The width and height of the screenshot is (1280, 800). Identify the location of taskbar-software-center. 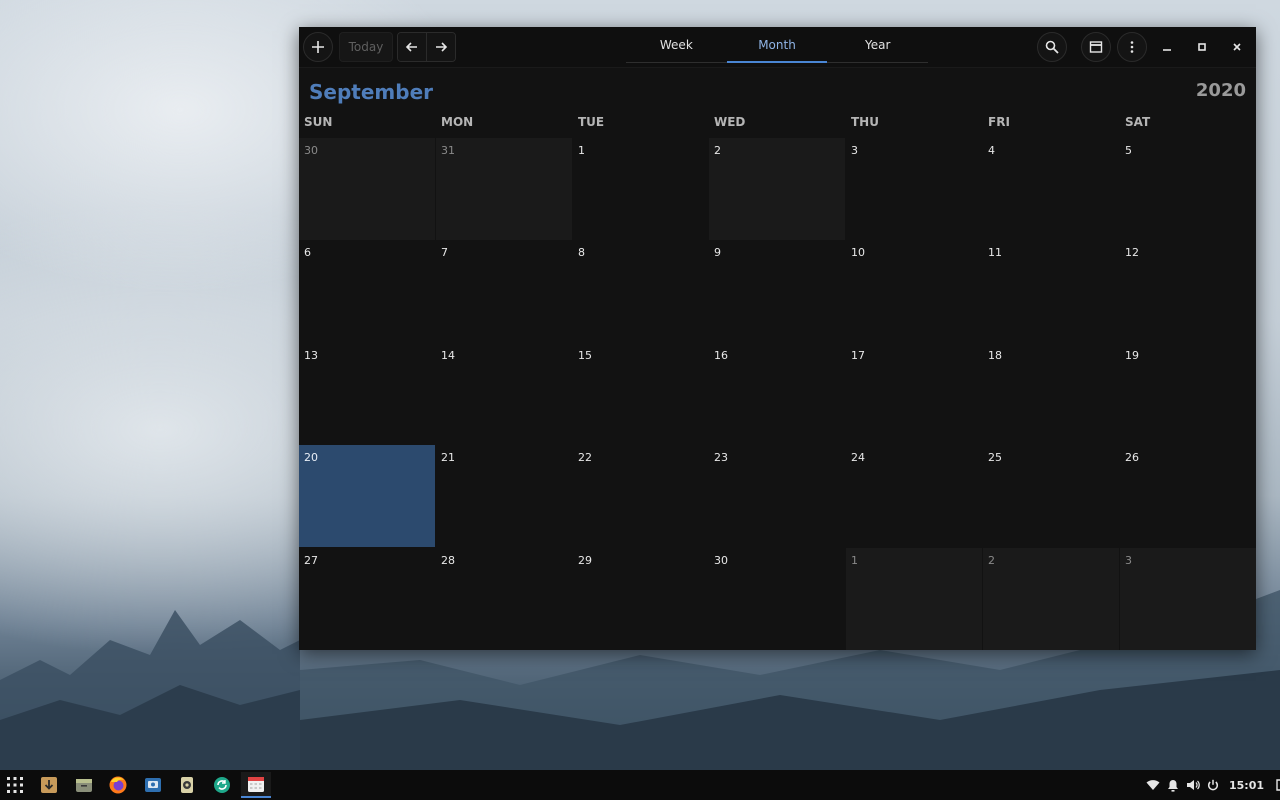
(153, 785).